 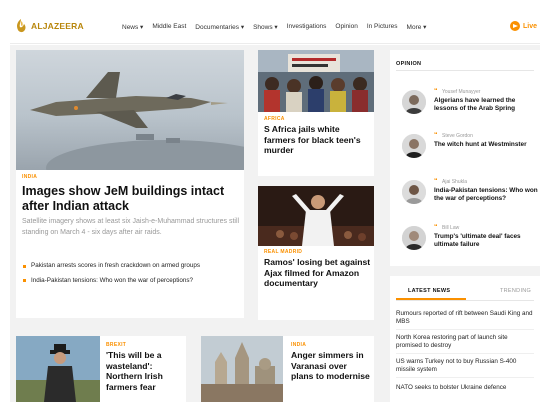 What do you see at coordinates (219, 27) in the screenshot?
I see `nav-item-documentaries: Documentaries ▾` at bounding box center [219, 27].